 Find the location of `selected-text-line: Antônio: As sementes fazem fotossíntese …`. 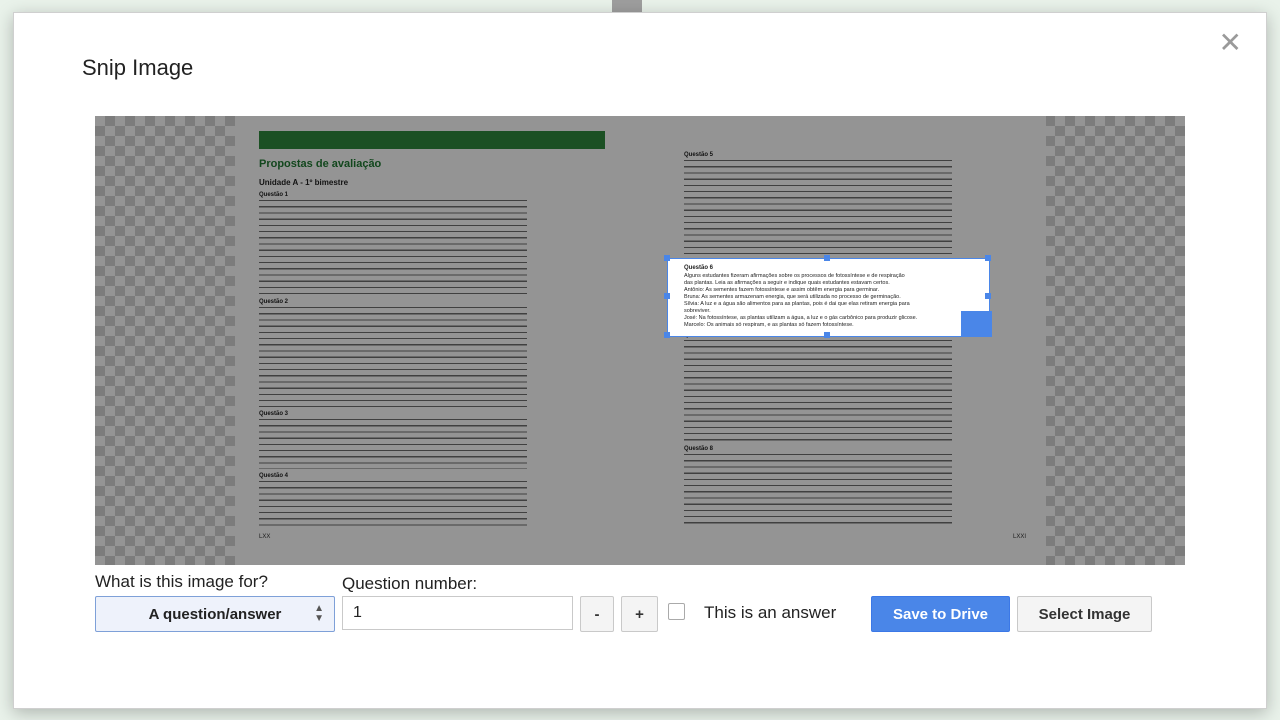

selected-text-line: Antônio: As sementes fazem fotossíntese … is located at coordinates (782, 290).